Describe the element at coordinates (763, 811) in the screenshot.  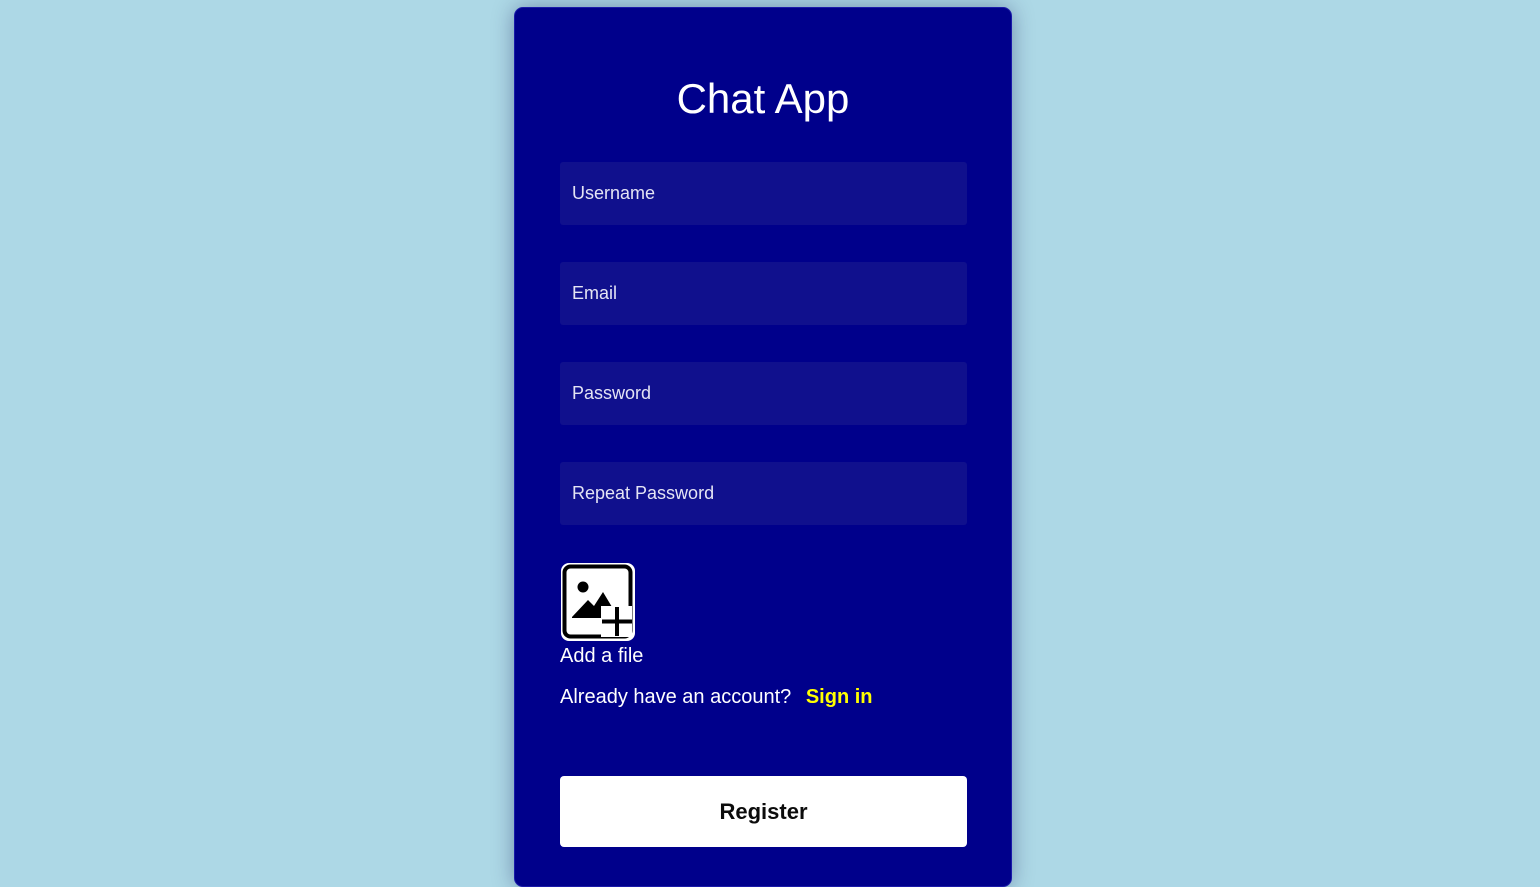
I see `register-button: Register` at that location.